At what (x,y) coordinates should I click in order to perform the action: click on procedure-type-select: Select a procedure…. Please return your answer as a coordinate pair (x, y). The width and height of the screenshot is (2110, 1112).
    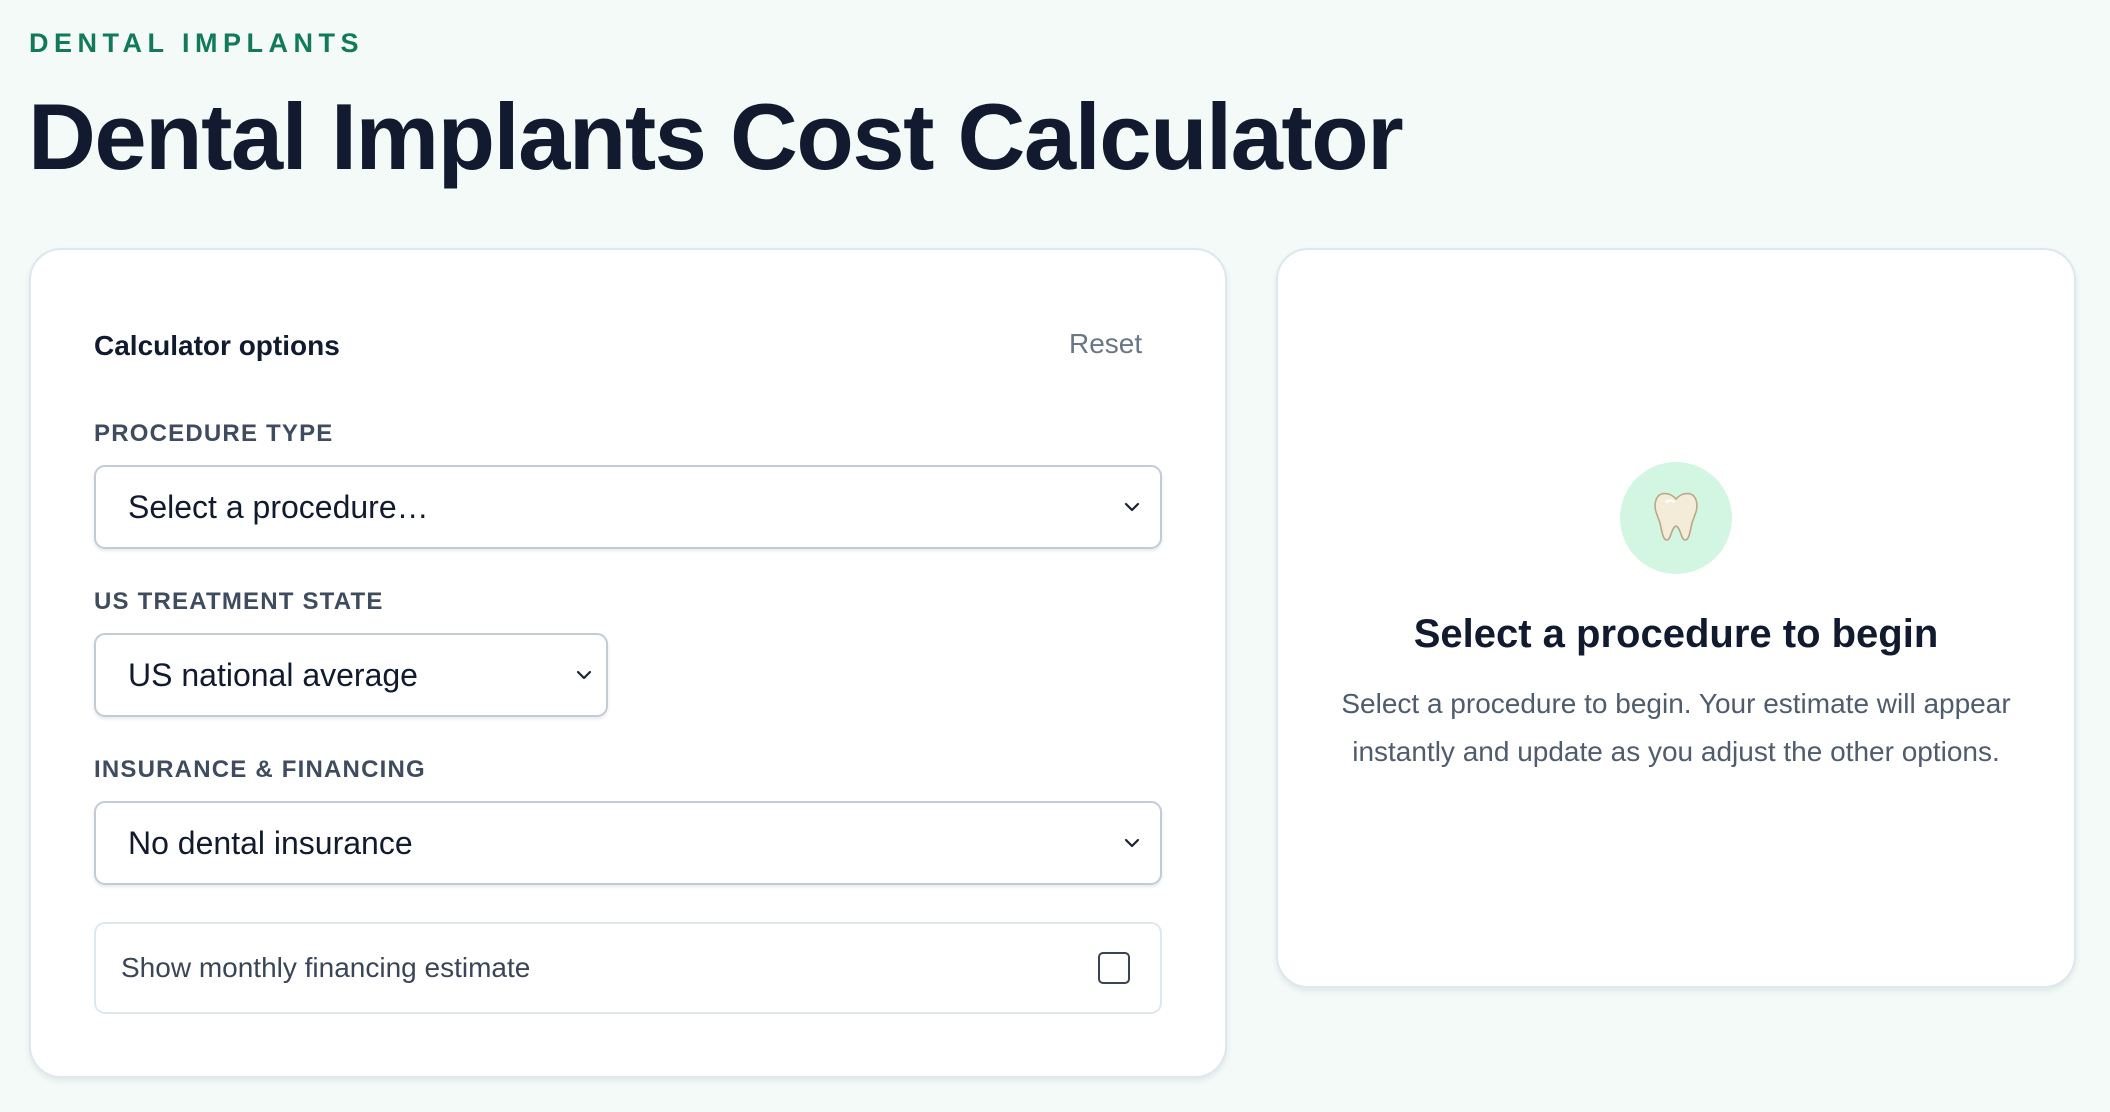
    Looking at the image, I should click on (628, 507).